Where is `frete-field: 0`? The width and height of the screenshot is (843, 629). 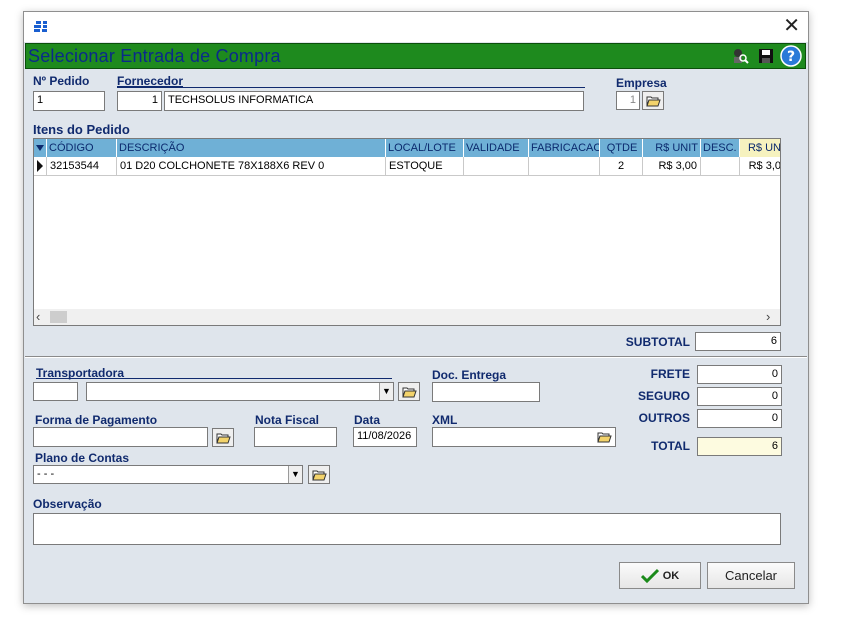
frete-field: 0 is located at coordinates (739, 374).